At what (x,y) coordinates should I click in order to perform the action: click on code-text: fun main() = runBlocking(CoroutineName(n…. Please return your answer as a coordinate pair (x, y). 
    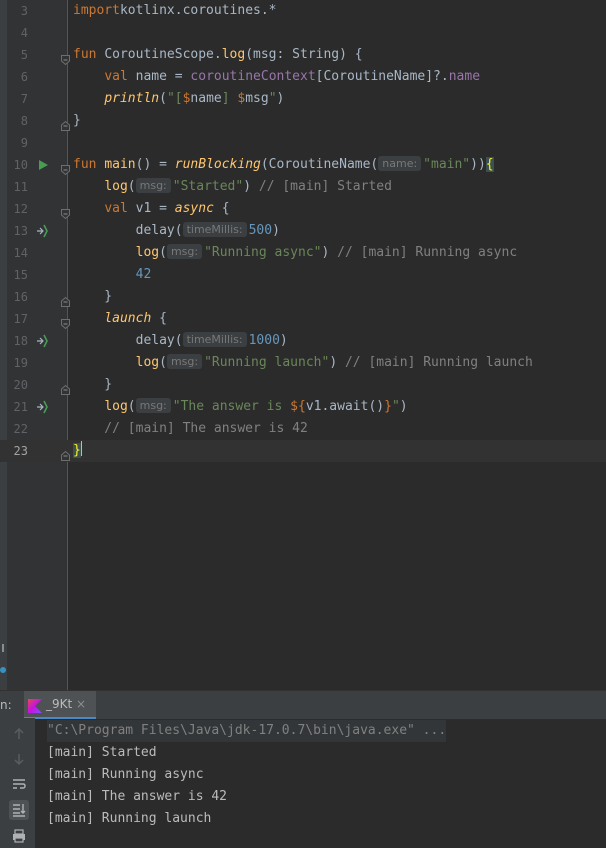
    Looking at the image, I should click on (283, 165).